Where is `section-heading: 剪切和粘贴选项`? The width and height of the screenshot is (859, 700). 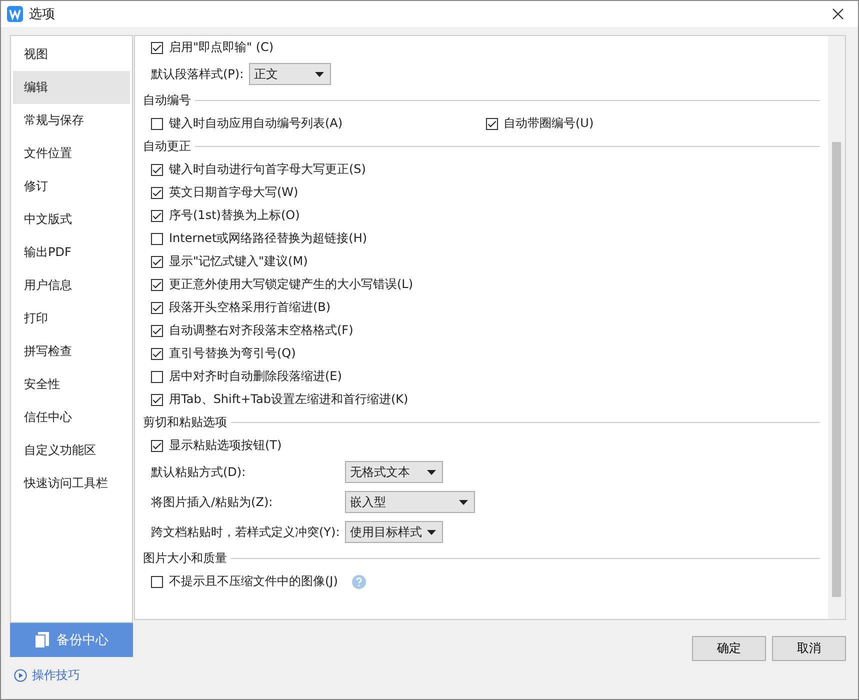
section-heading: 剪切和粘贴选项 is located at coordinates (185, 422).